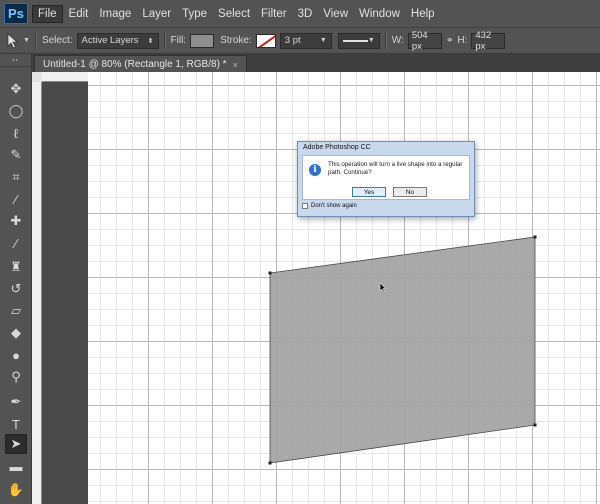  I want to click on menu-view: View, so click(335, 14).